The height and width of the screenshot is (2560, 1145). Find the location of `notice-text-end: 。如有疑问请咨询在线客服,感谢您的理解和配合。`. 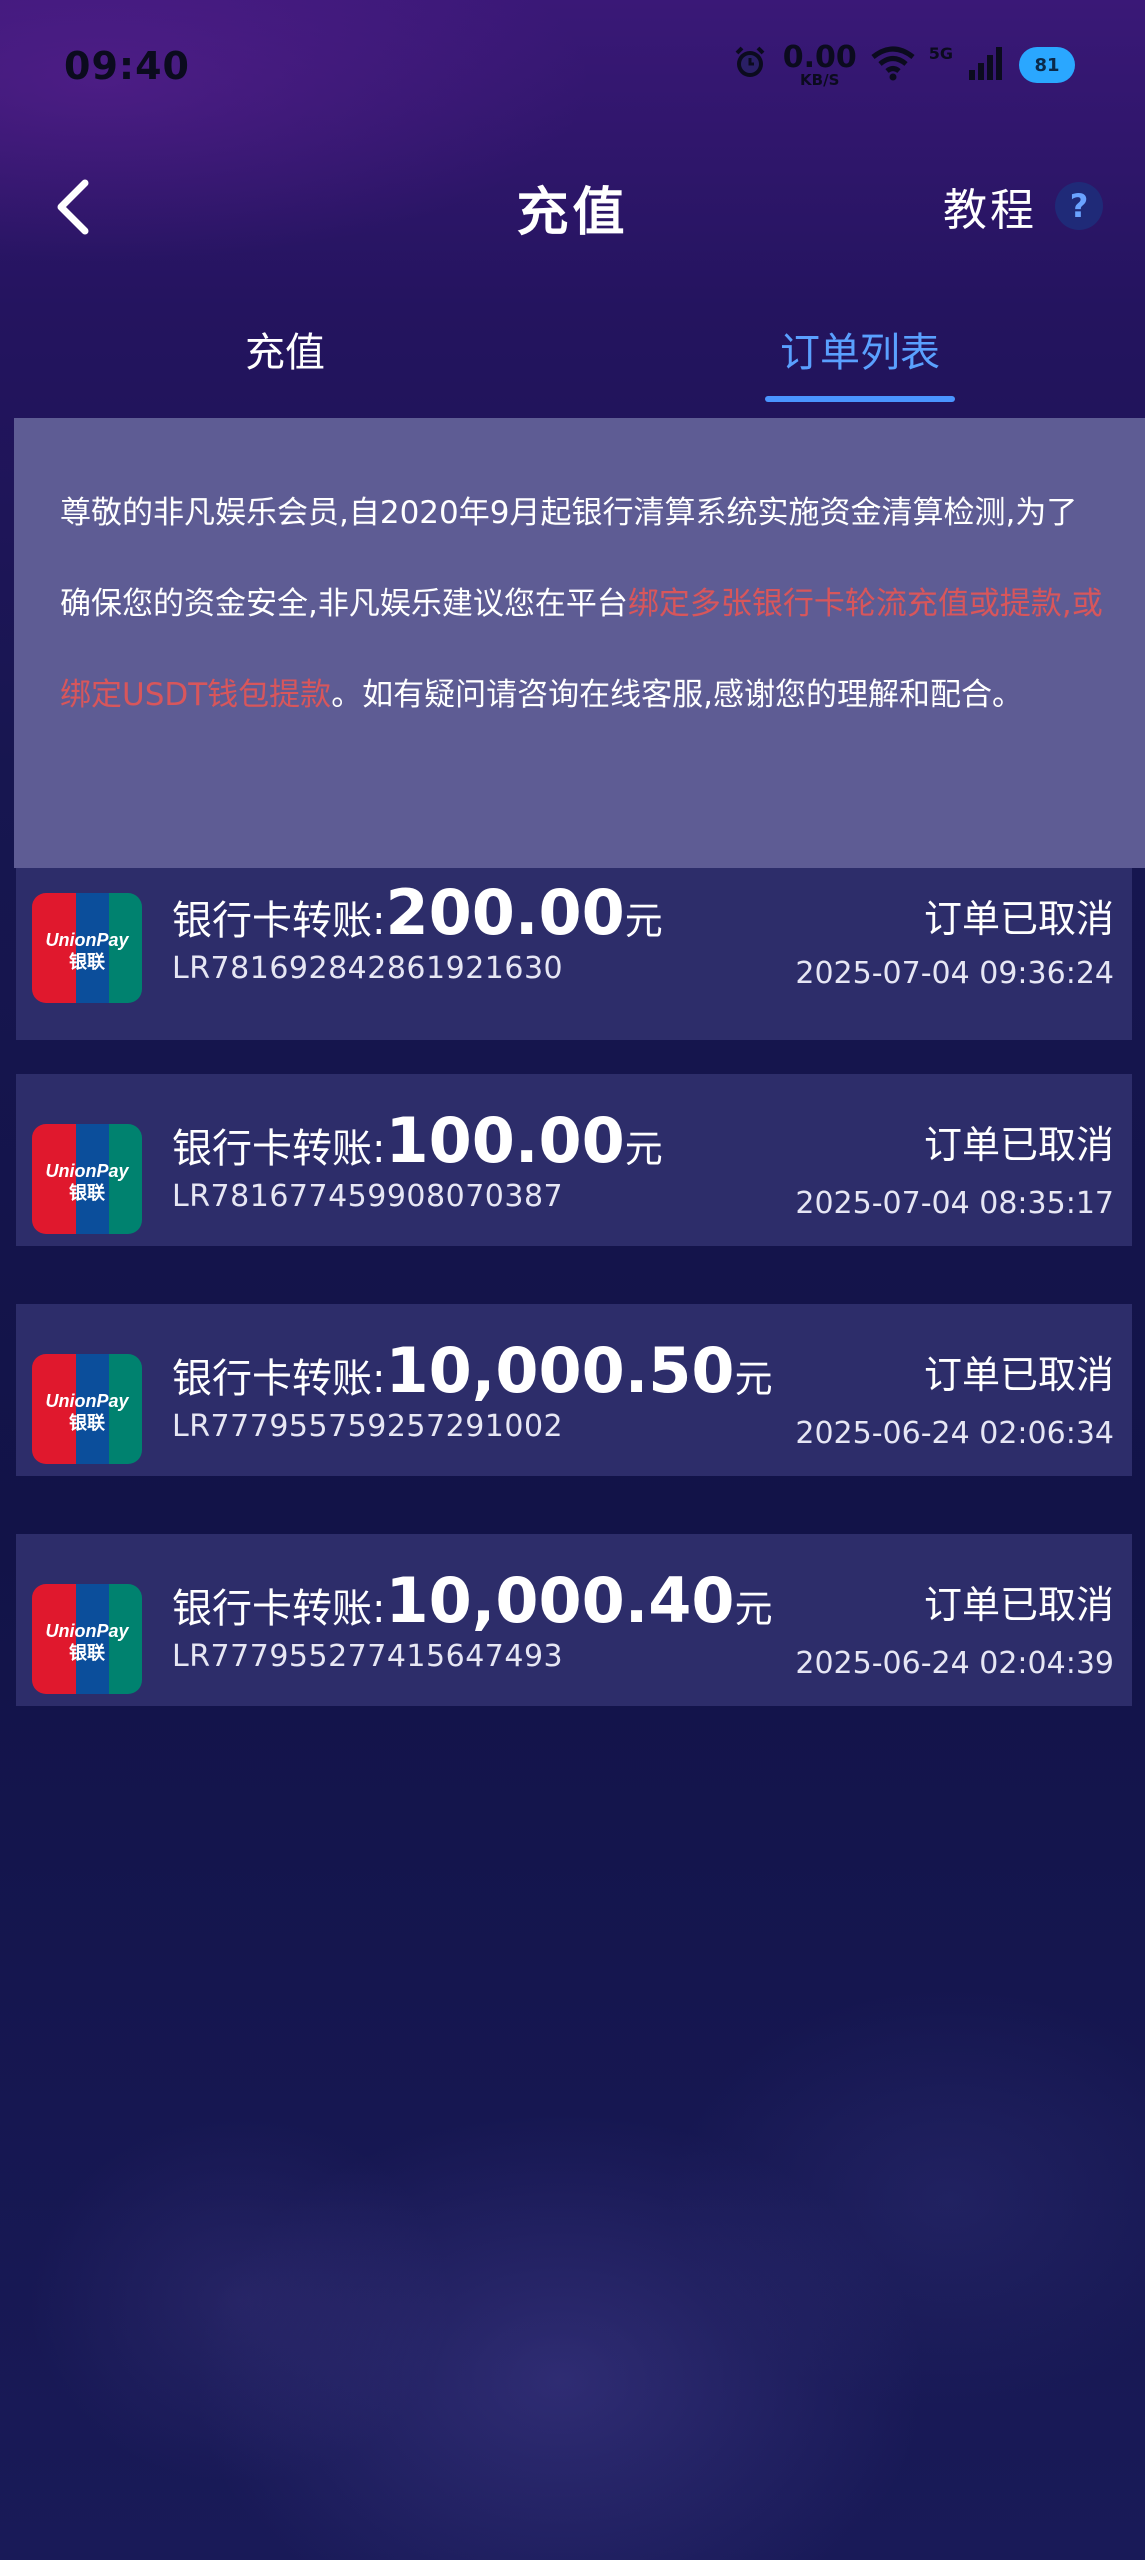

notice-text-end: 。如有疑问请咨询在线客服,感谢您的理解和配合。 is located at coordinates (677, 695).